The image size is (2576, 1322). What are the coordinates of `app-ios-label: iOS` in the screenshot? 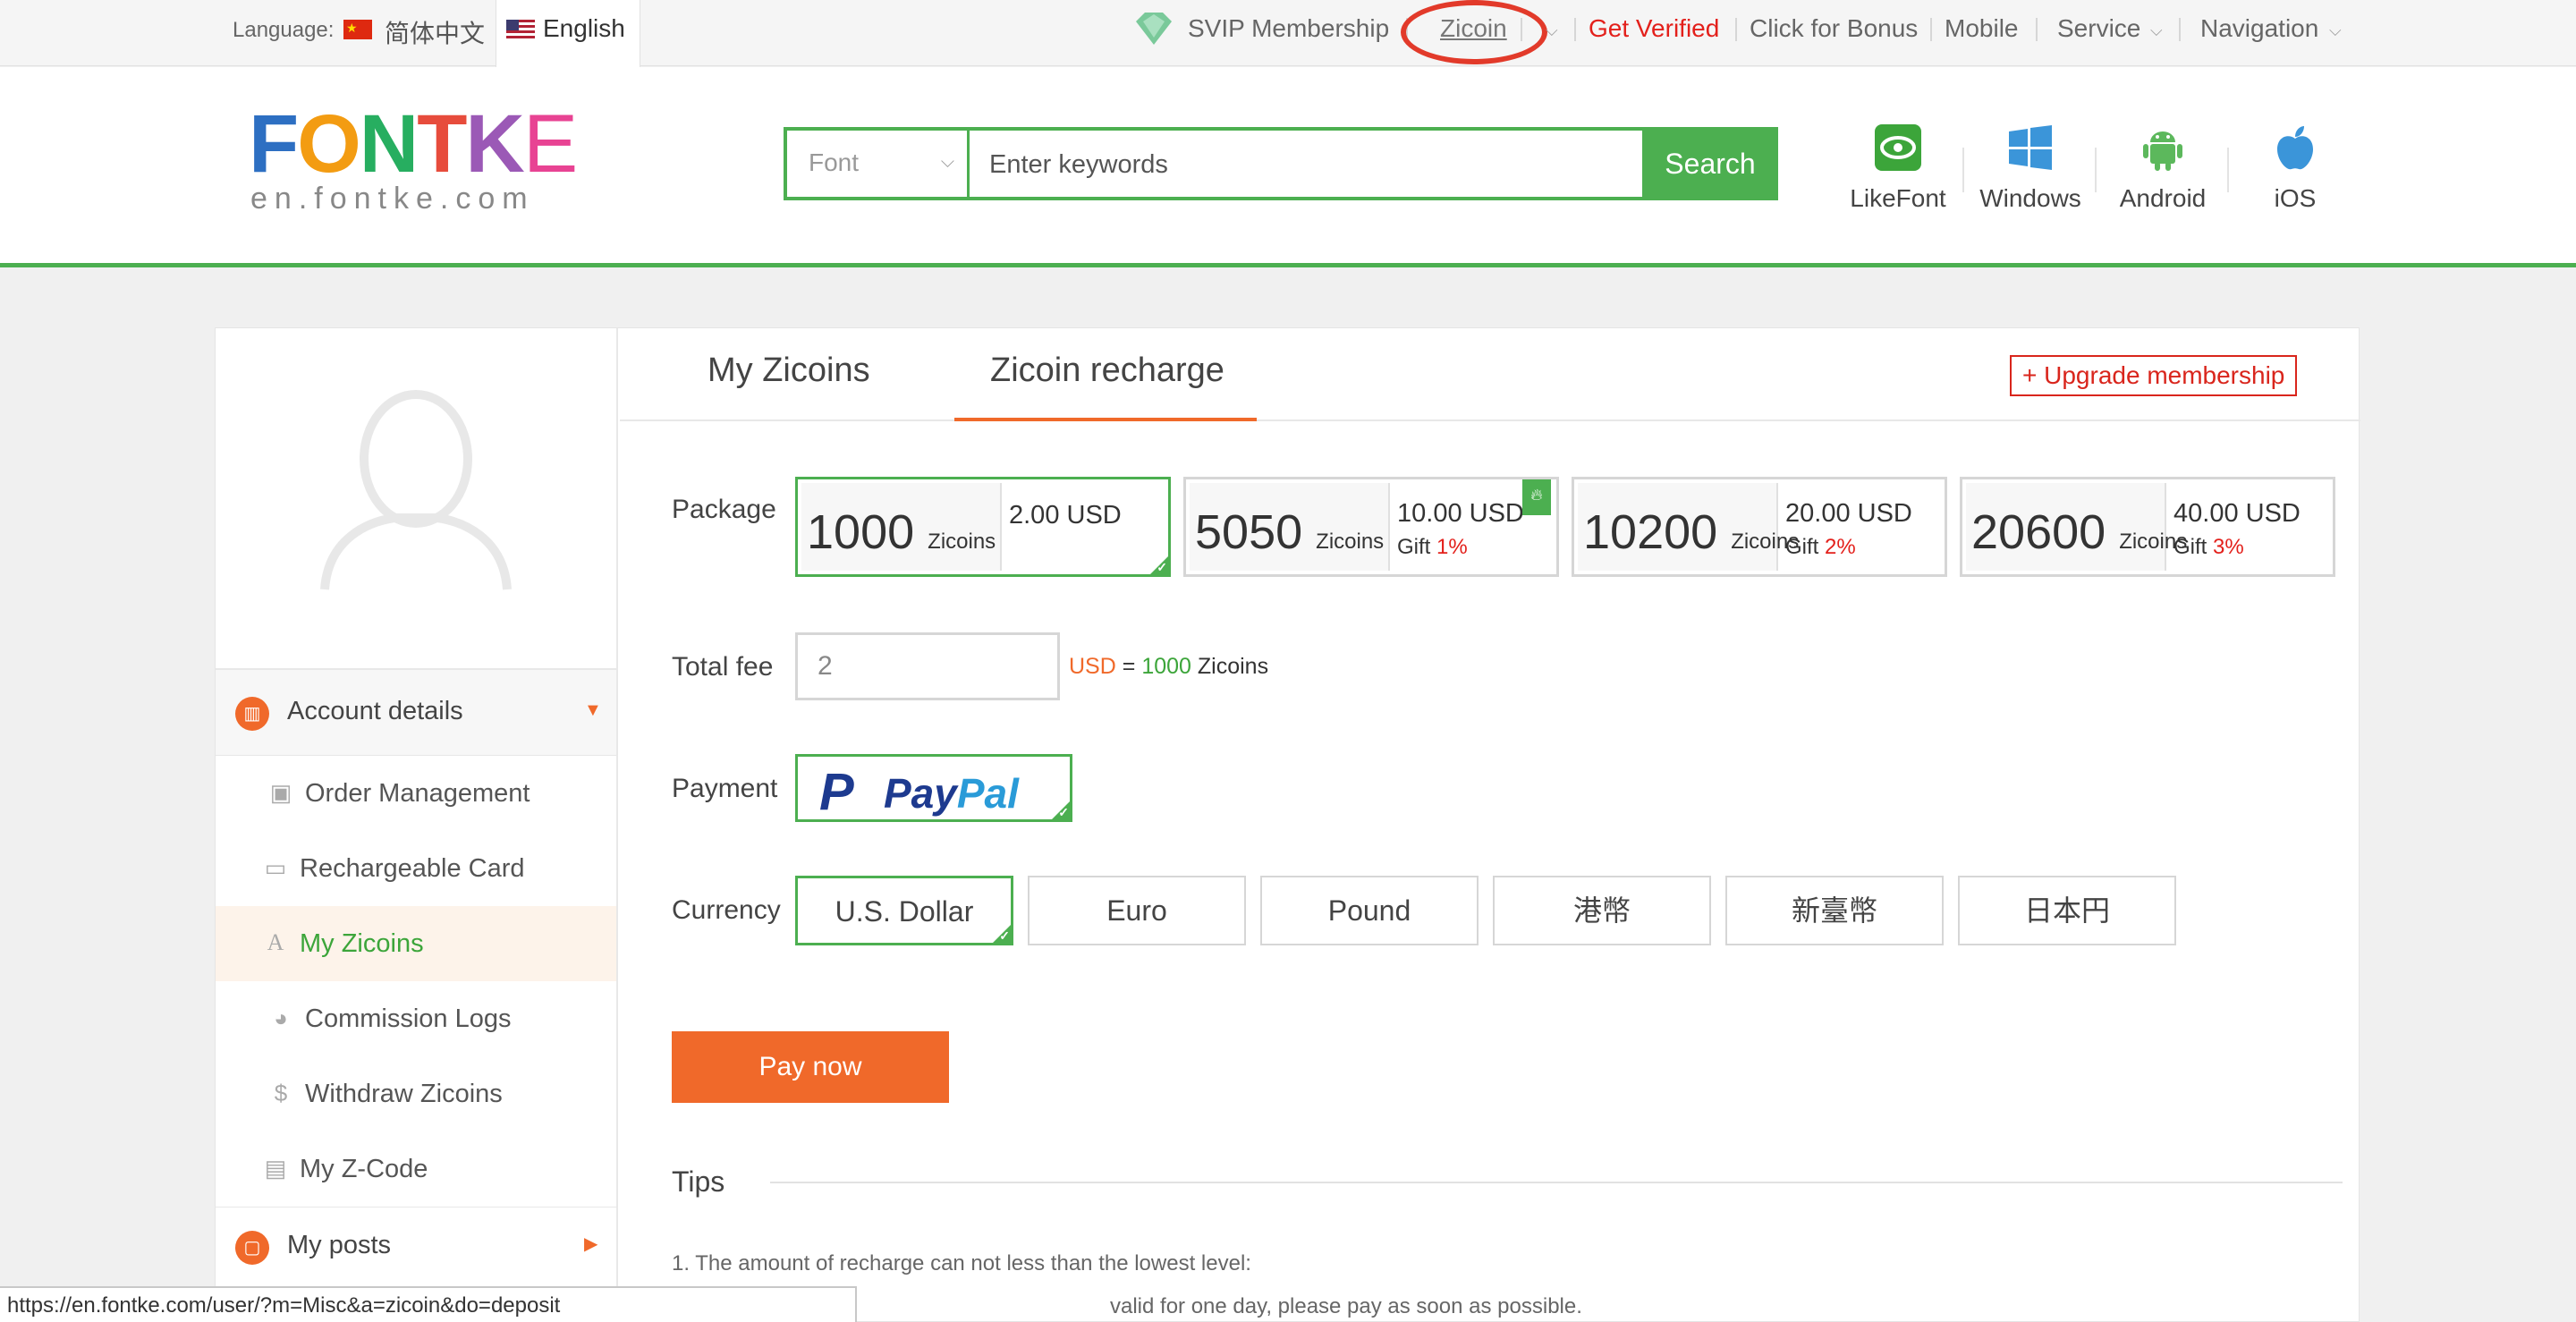 It's located at (2295, 198).